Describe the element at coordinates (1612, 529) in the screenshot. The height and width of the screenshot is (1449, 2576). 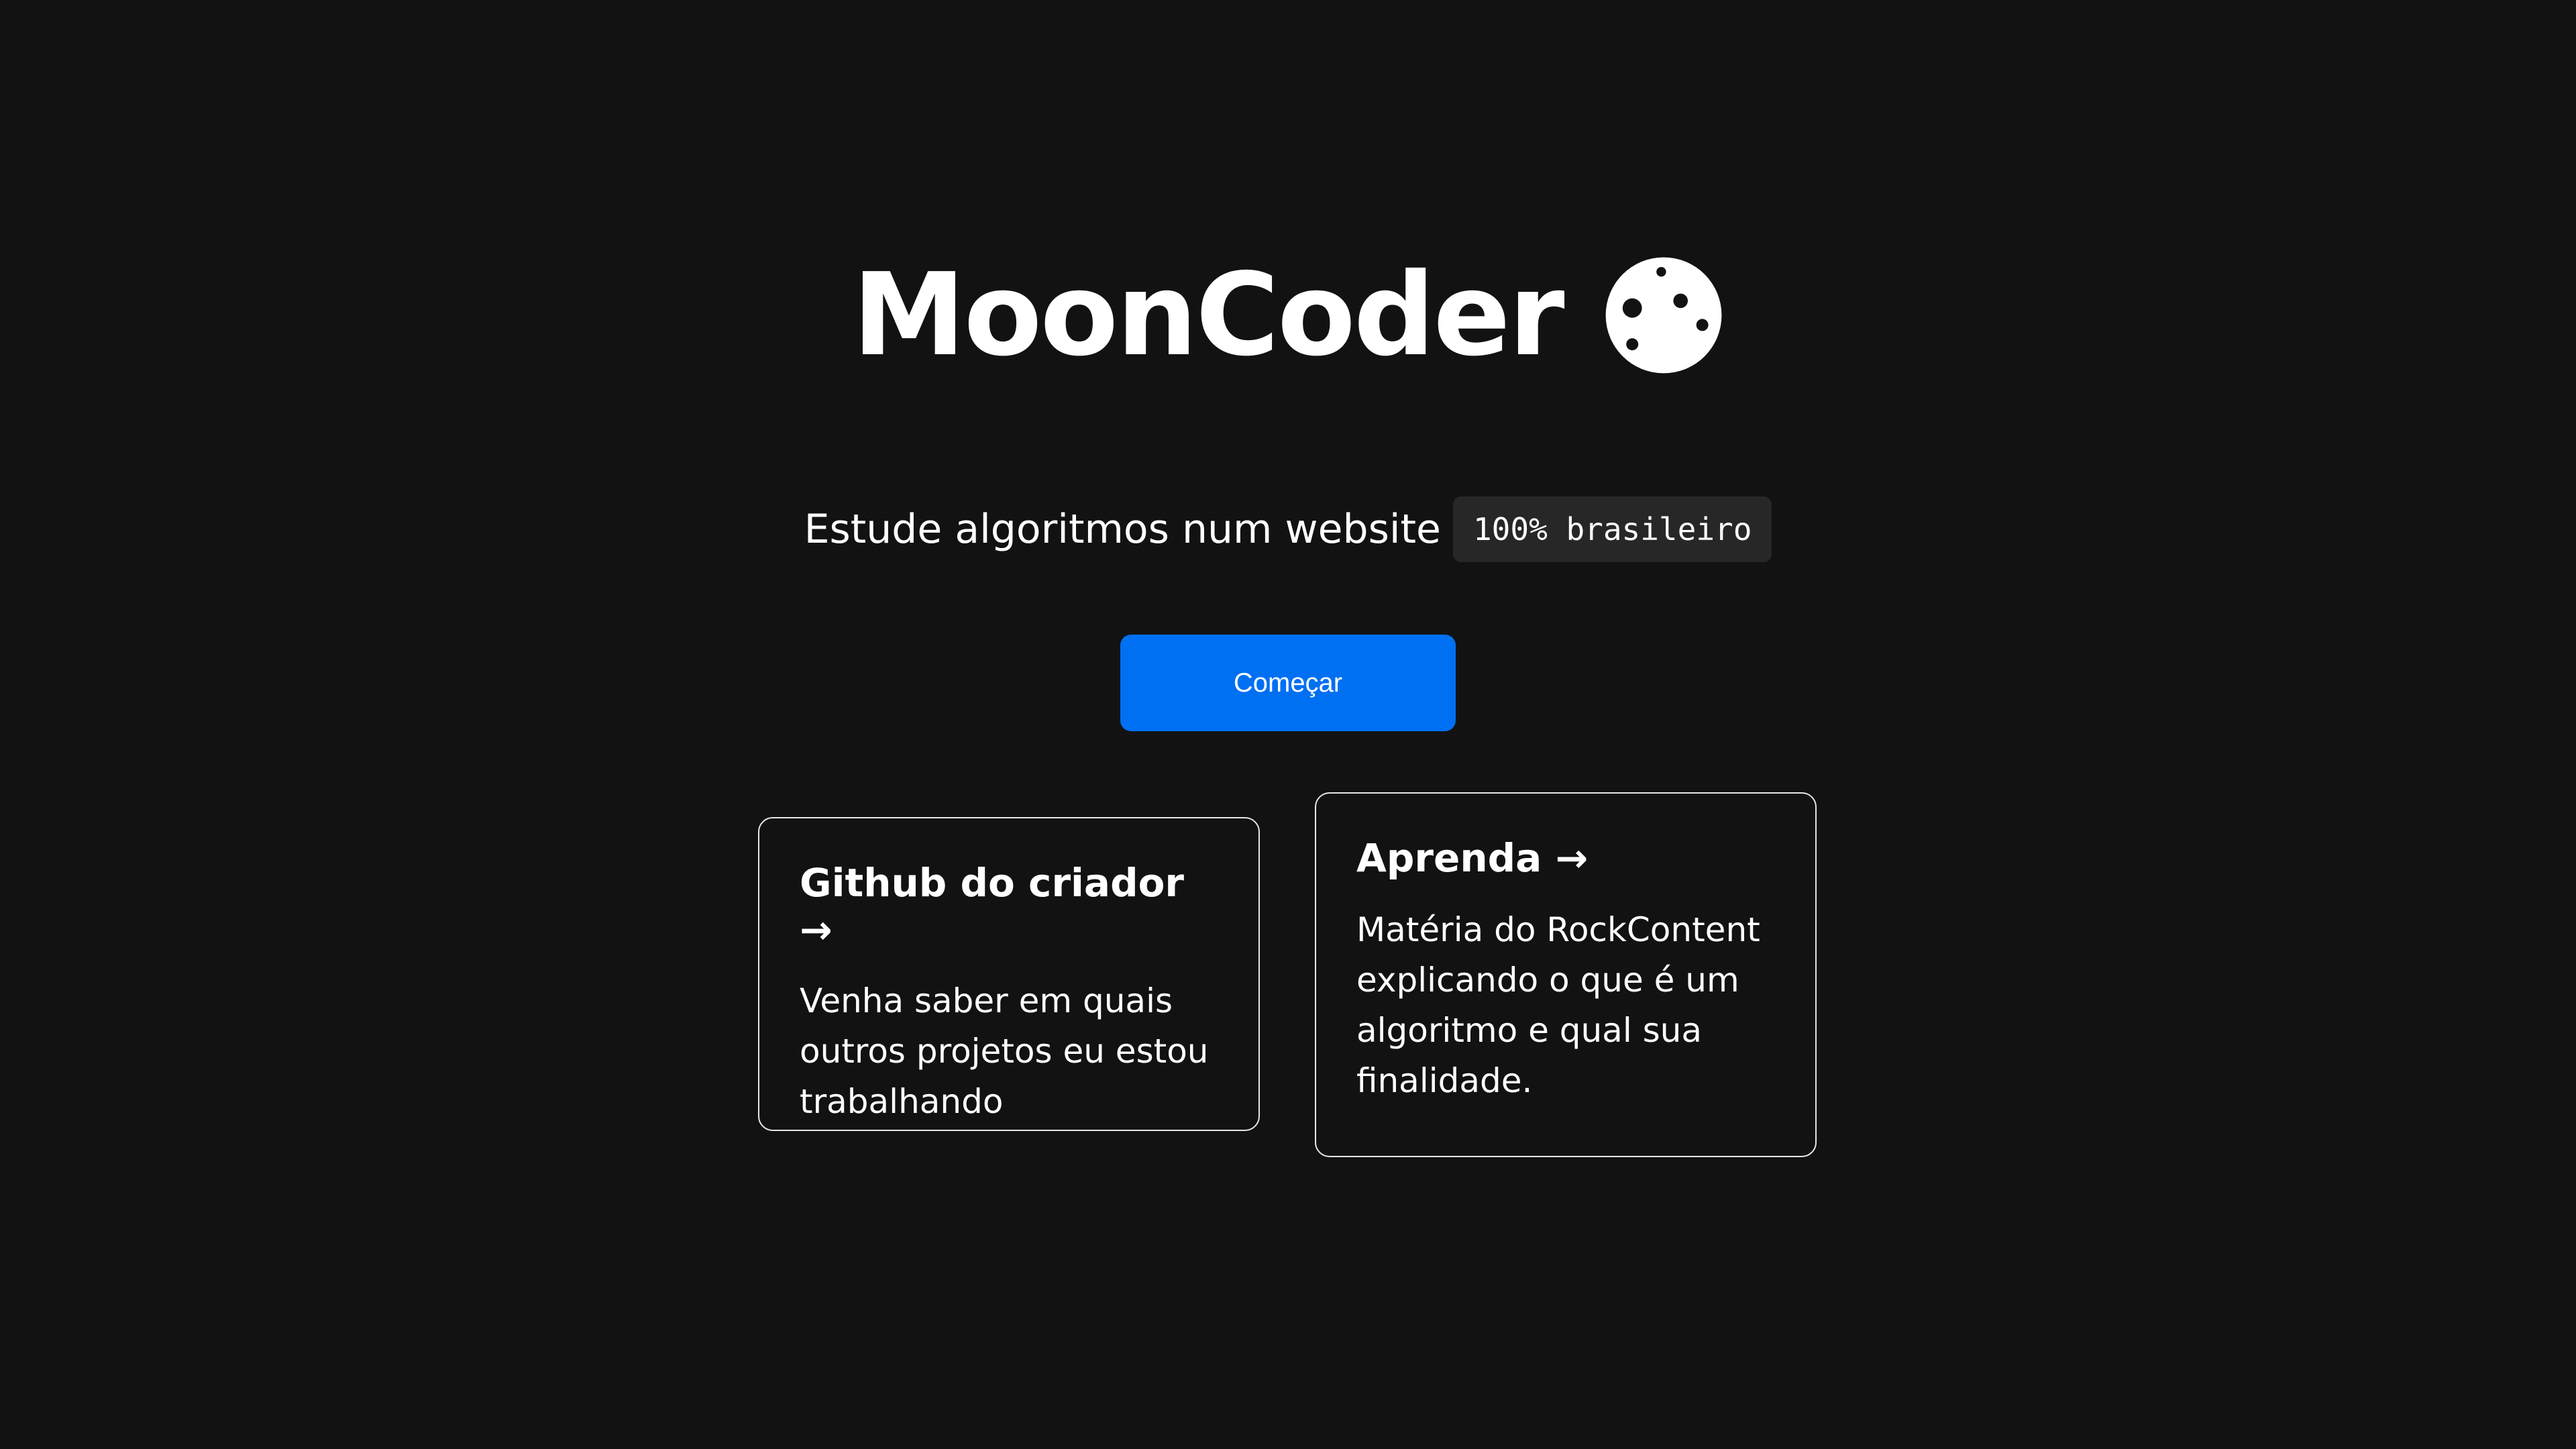
I see `code-badge: 100% brasileiro` at that location.